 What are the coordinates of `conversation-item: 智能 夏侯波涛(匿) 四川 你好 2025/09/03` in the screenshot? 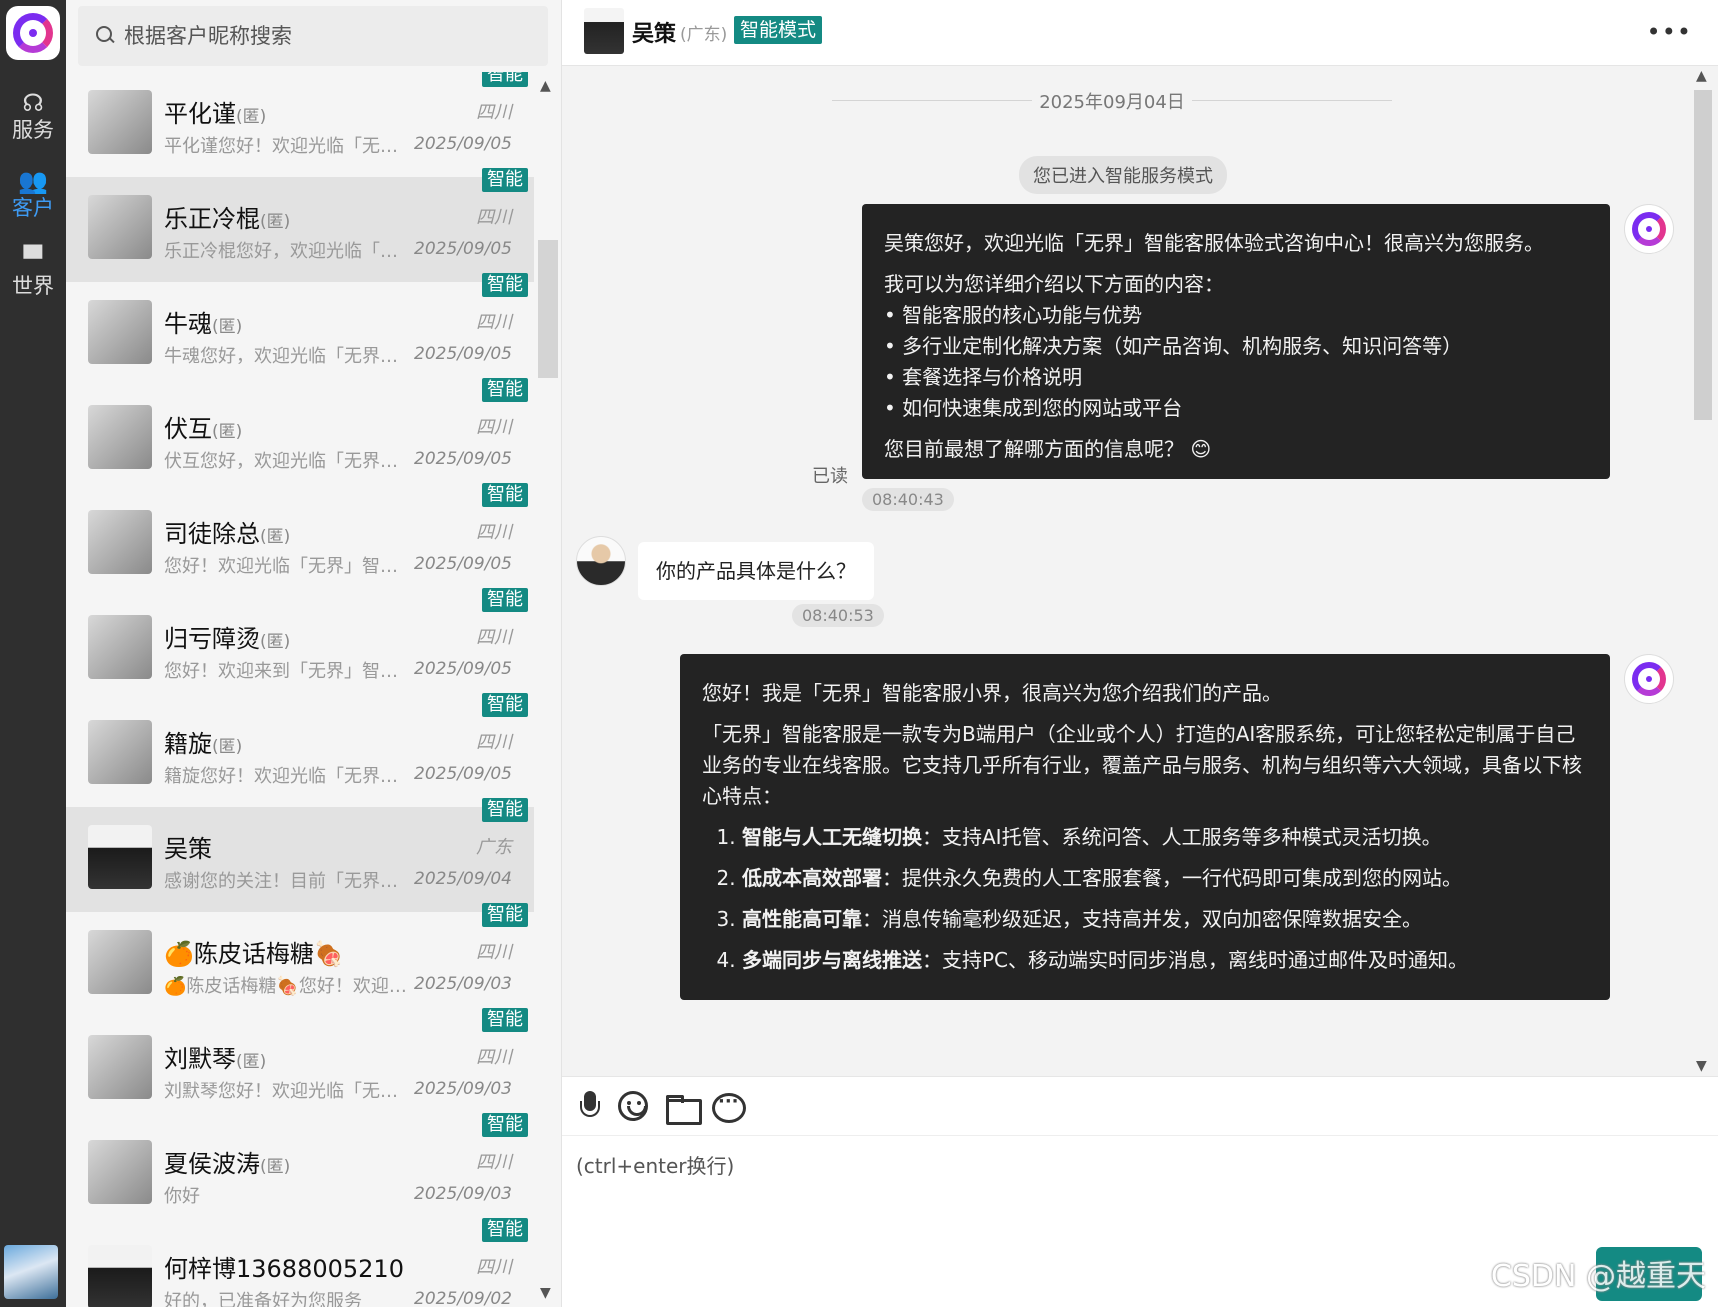 It's located at (300, 1170).